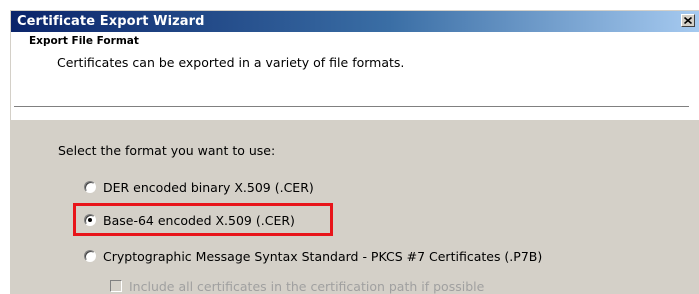 The height and width of the screenshot is (294, 699). I want to click on radio-button-pkcs7, so click(90, 256).